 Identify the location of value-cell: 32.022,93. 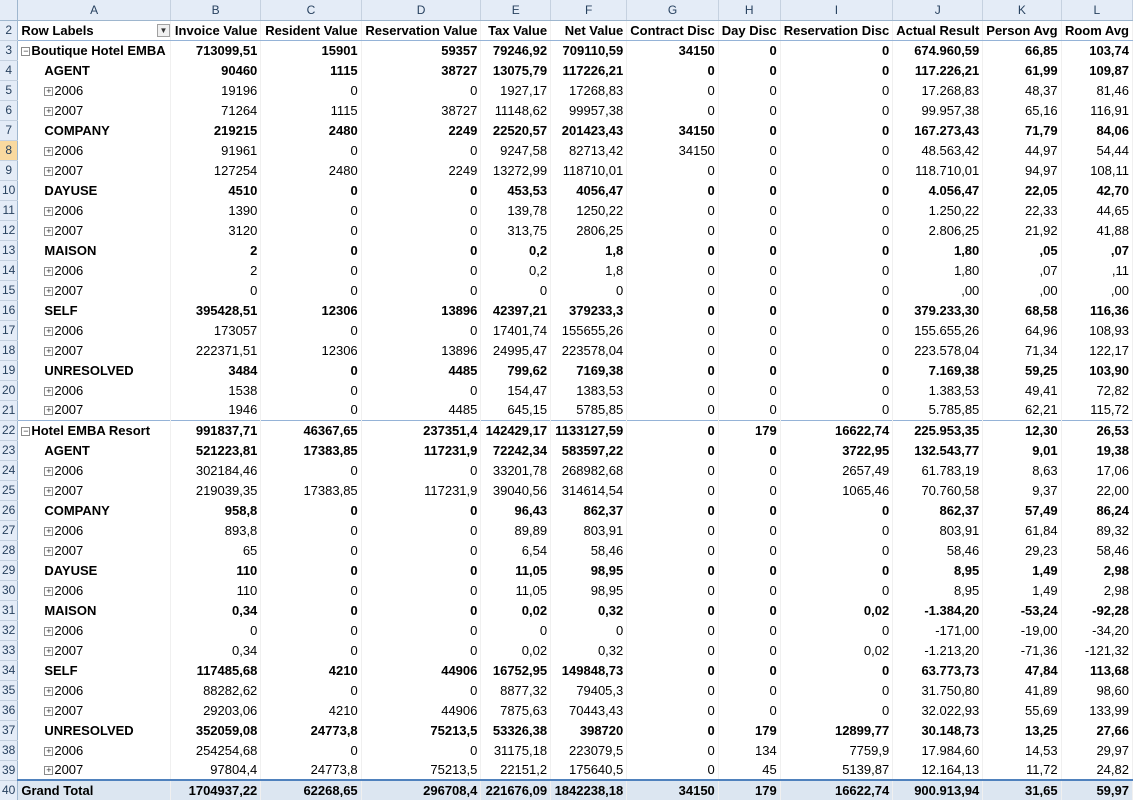
(938, 710).